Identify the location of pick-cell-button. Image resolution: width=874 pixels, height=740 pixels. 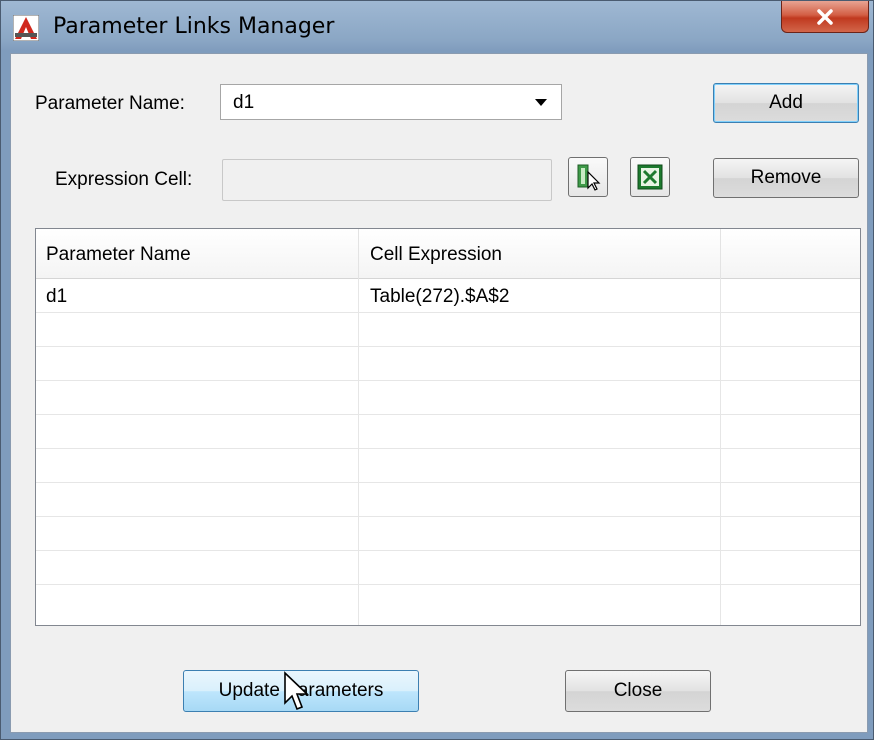
(588, 177).